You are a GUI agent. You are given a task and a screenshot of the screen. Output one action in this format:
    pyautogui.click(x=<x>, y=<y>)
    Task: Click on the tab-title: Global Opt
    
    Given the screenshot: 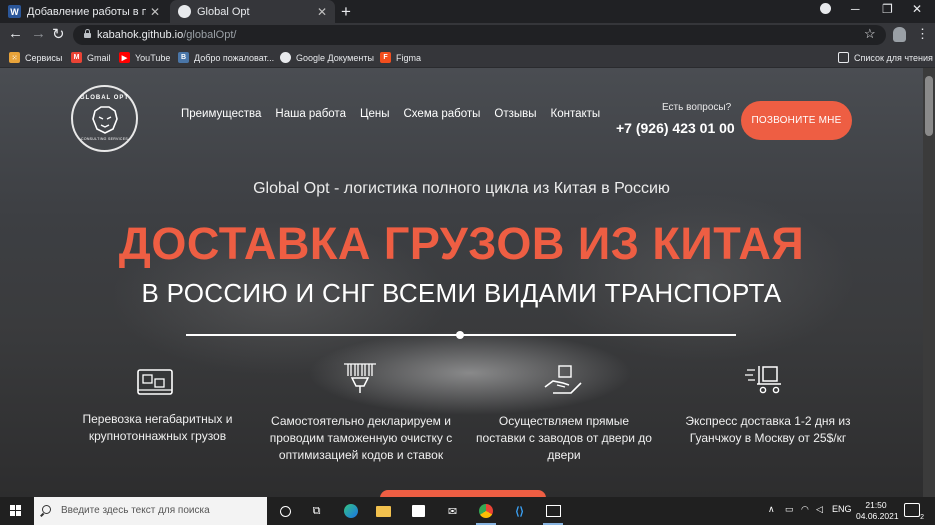 What is the action you would take?
    pyautogui.click(x=223, y=11)
    